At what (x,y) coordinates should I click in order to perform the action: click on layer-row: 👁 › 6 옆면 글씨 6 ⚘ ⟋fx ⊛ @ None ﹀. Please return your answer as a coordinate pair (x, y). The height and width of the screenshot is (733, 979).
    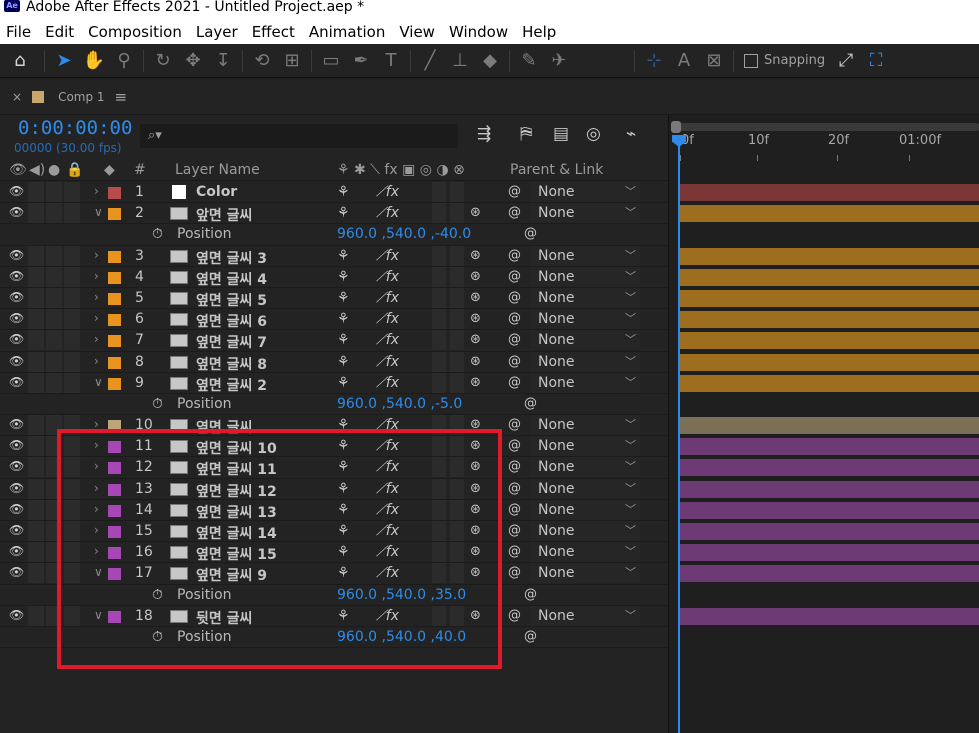
    Looking at the image, I should click on (334, 320).